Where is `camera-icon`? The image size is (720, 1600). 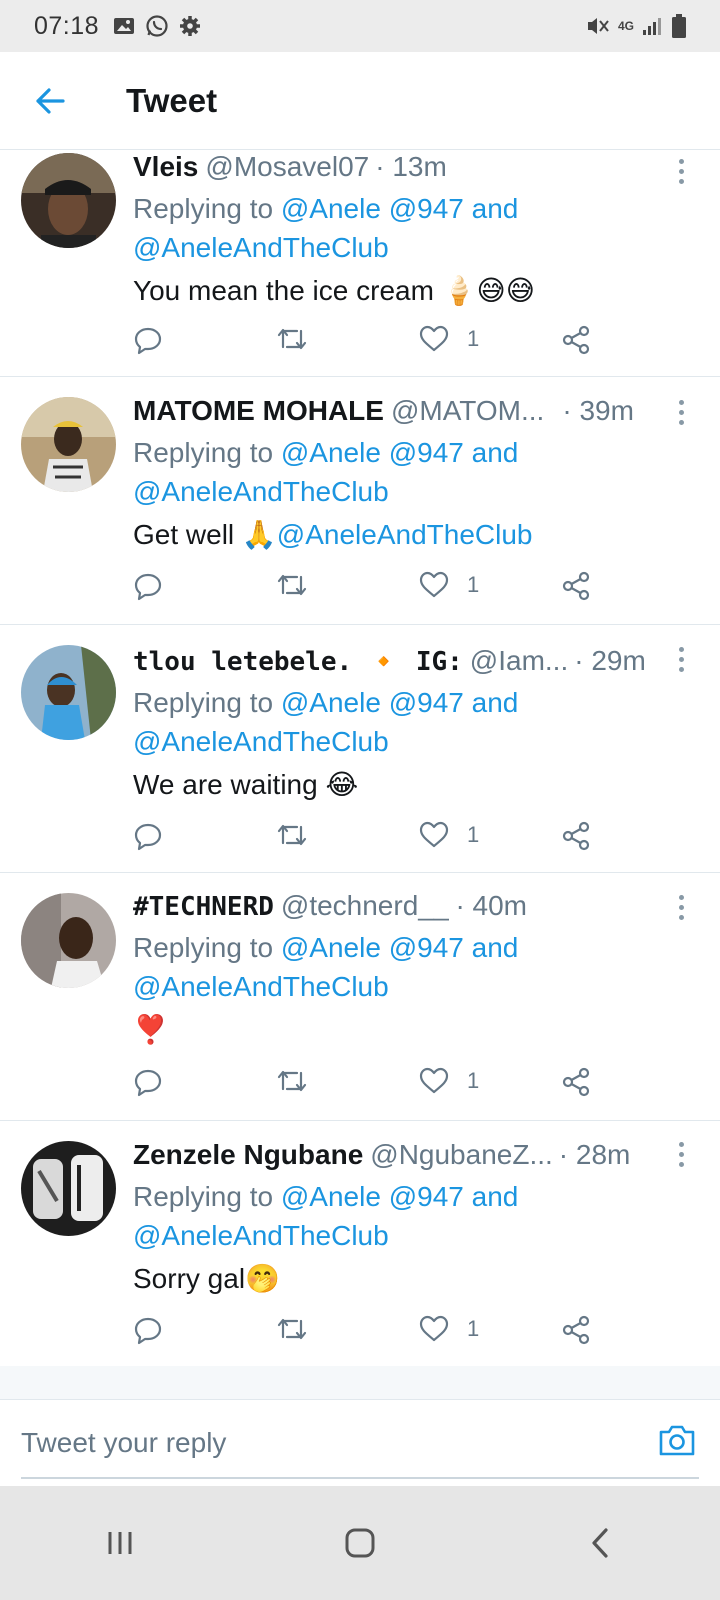 camera-icon is located at coordinates (677, 1440).